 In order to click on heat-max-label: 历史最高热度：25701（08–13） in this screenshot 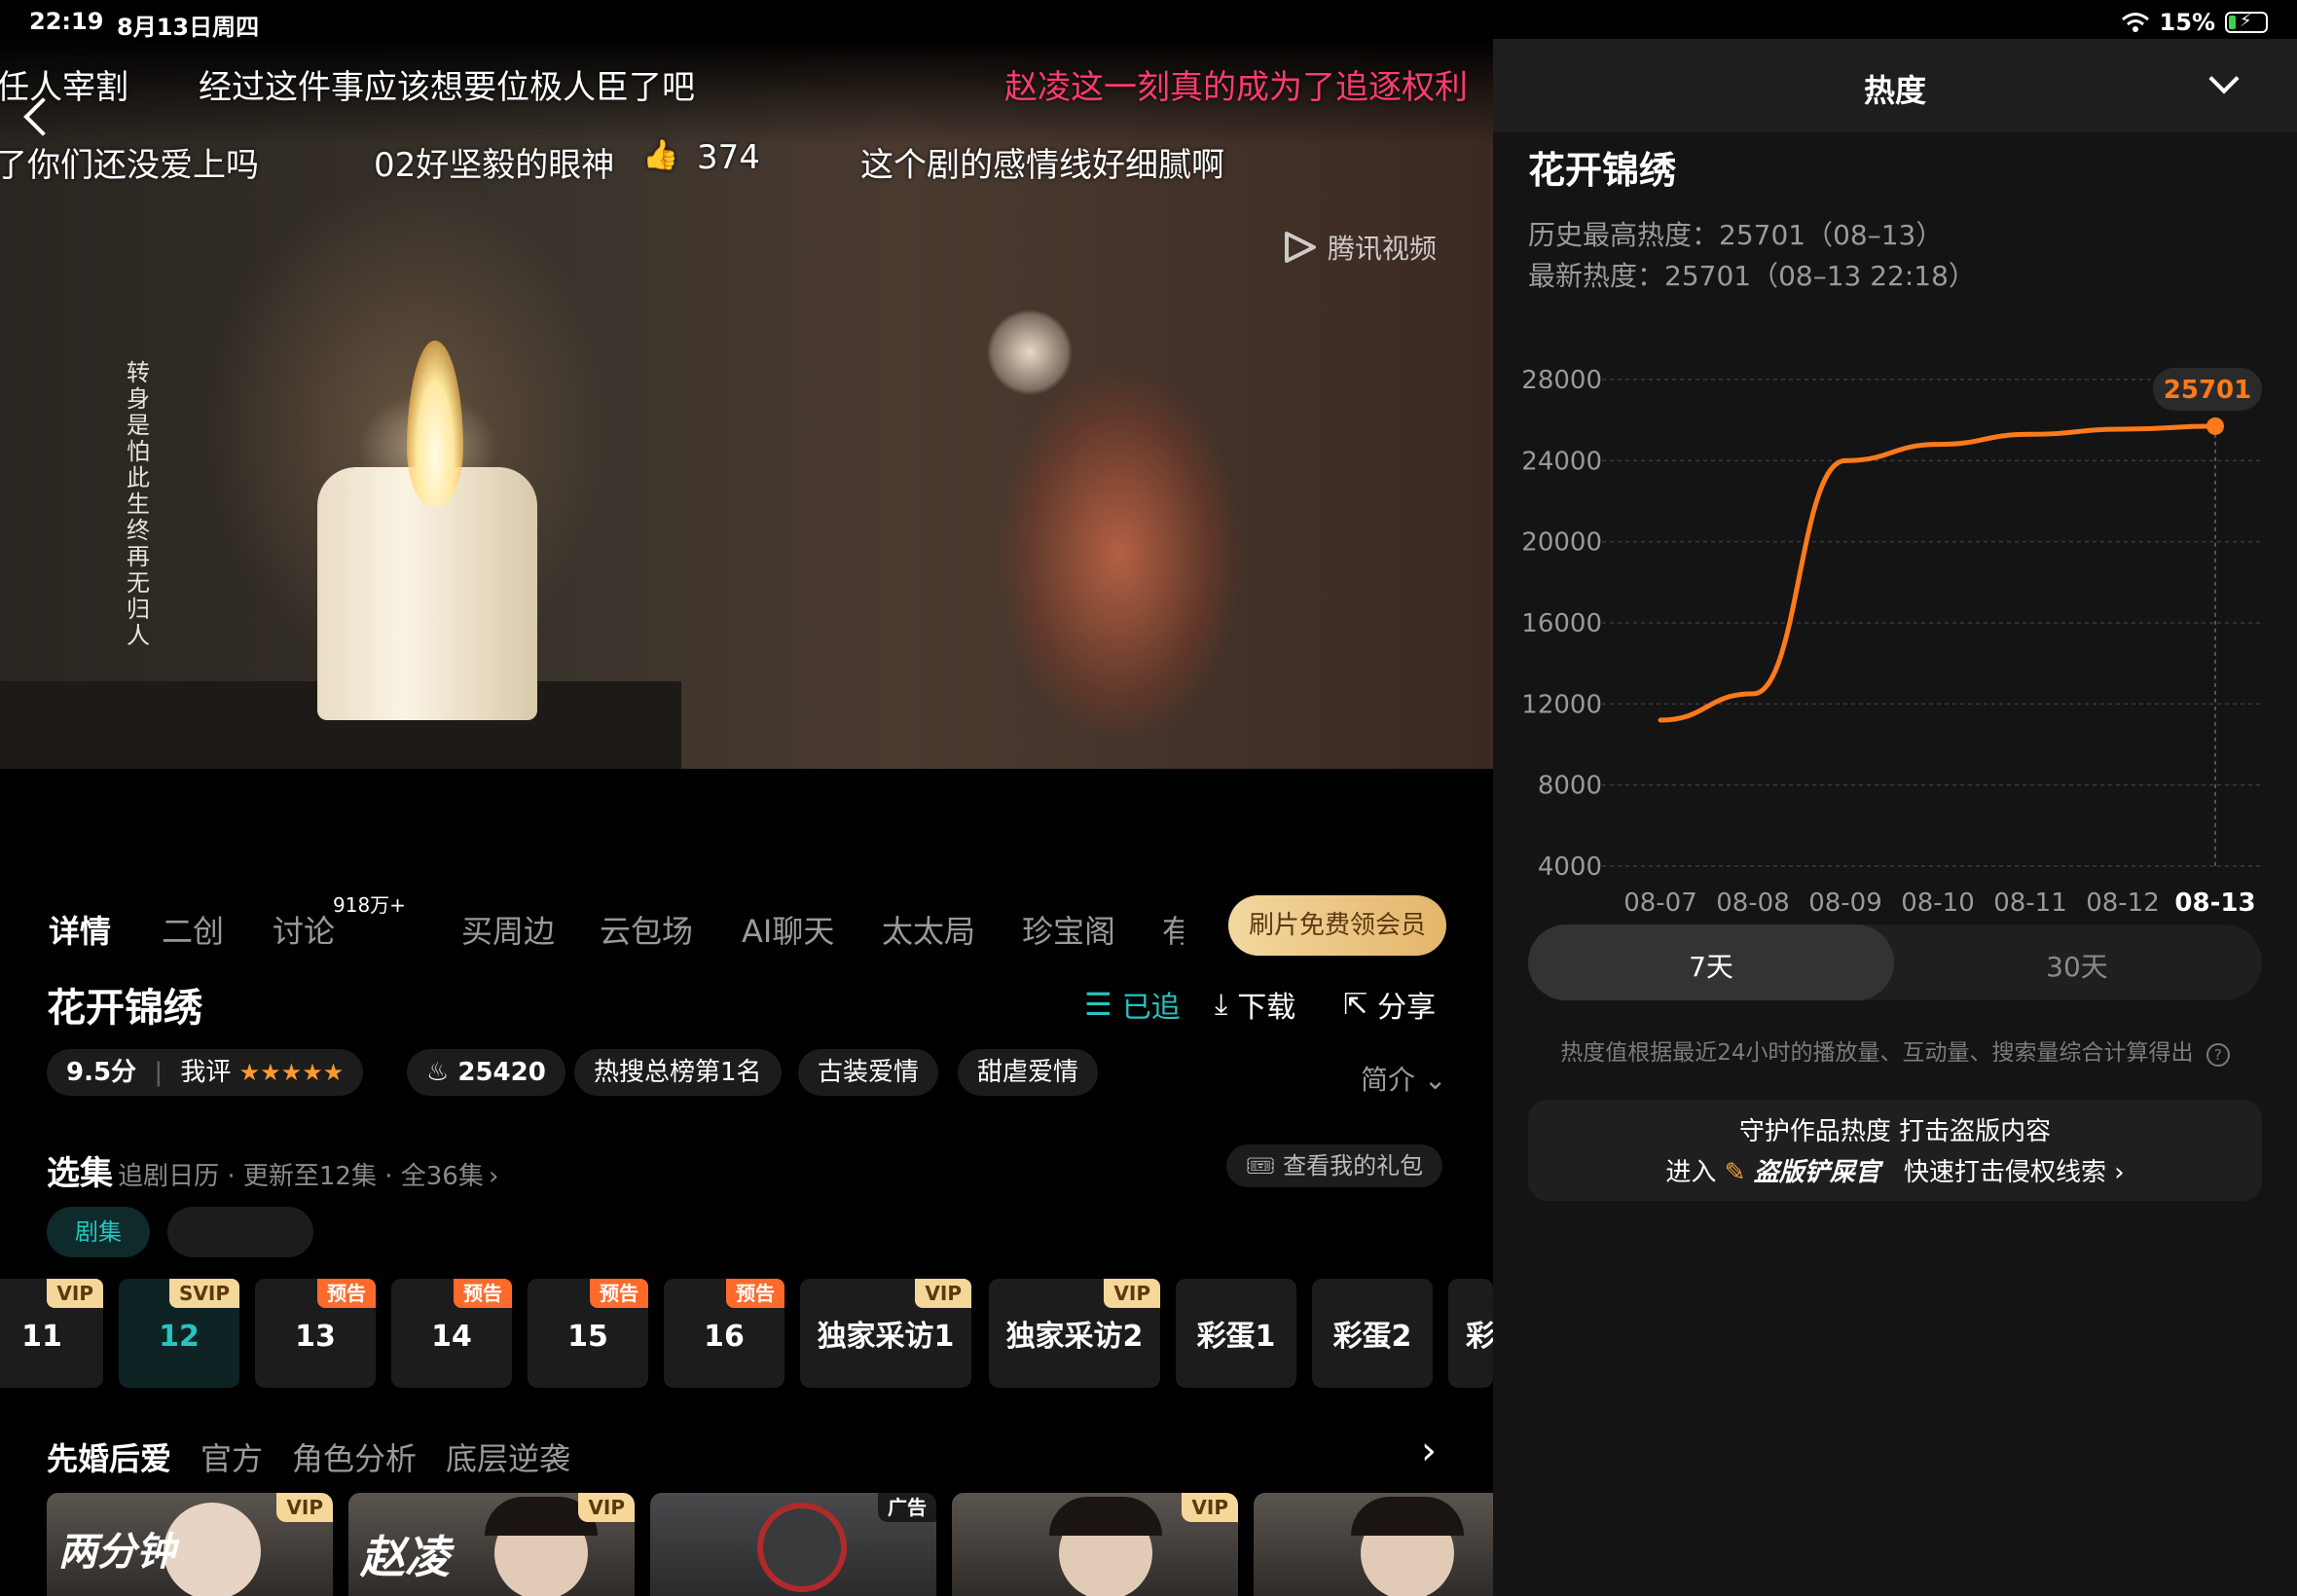, I will do `click(1736, 235)`.